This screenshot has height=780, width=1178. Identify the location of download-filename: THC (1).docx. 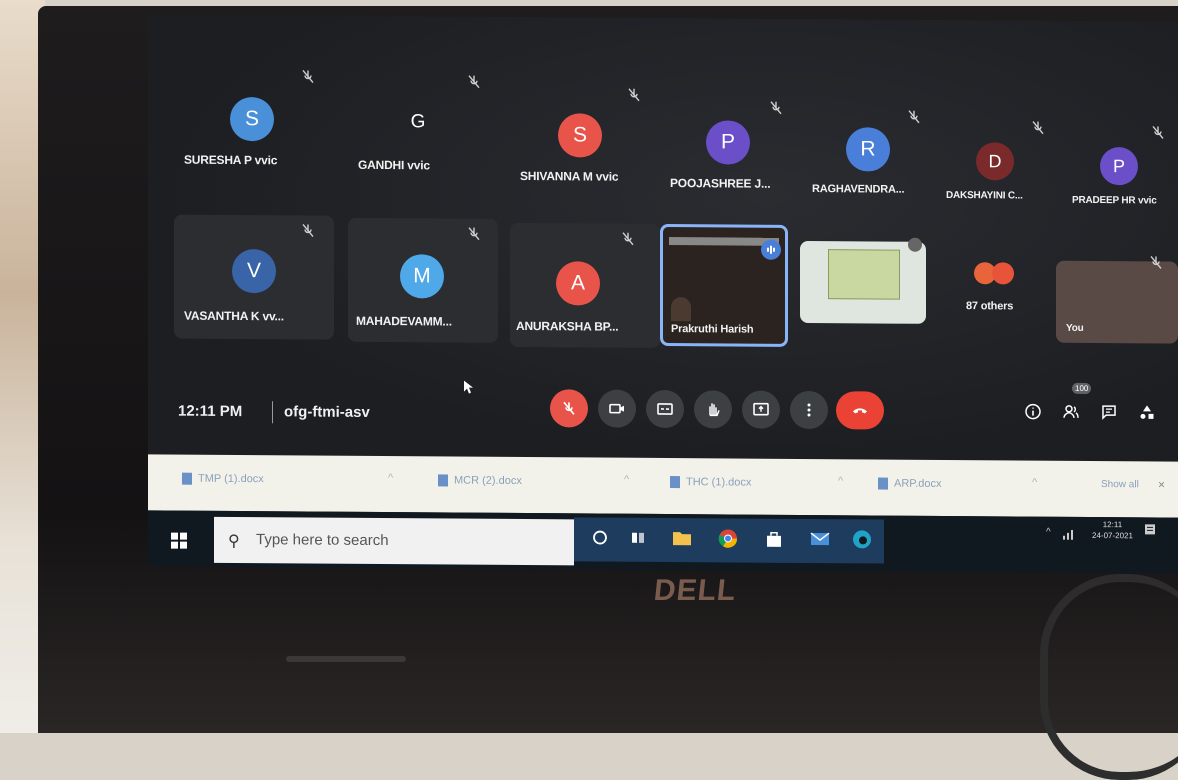
(719, 482).